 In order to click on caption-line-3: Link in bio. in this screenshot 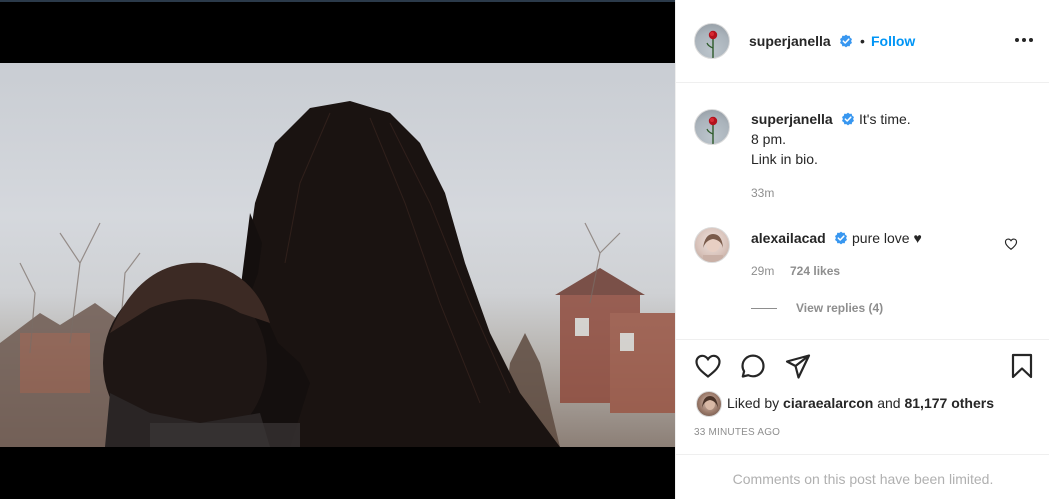, I will do `click(784, 159)`.